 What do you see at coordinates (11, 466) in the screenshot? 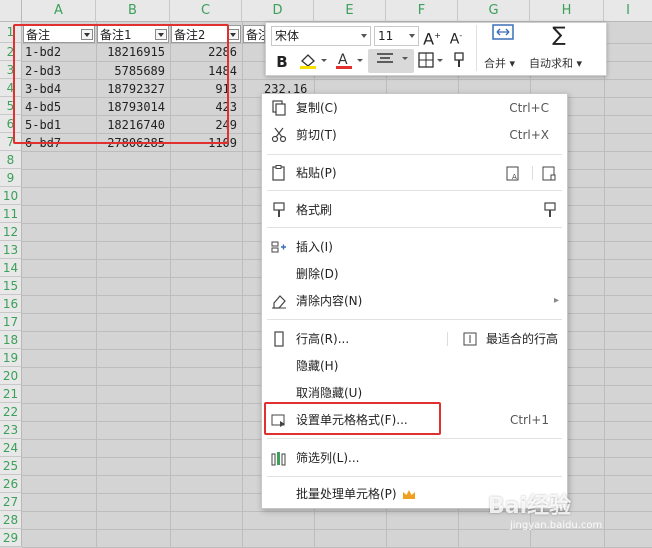
I see `row-header-25: 25` at bounding box center [11, 466].